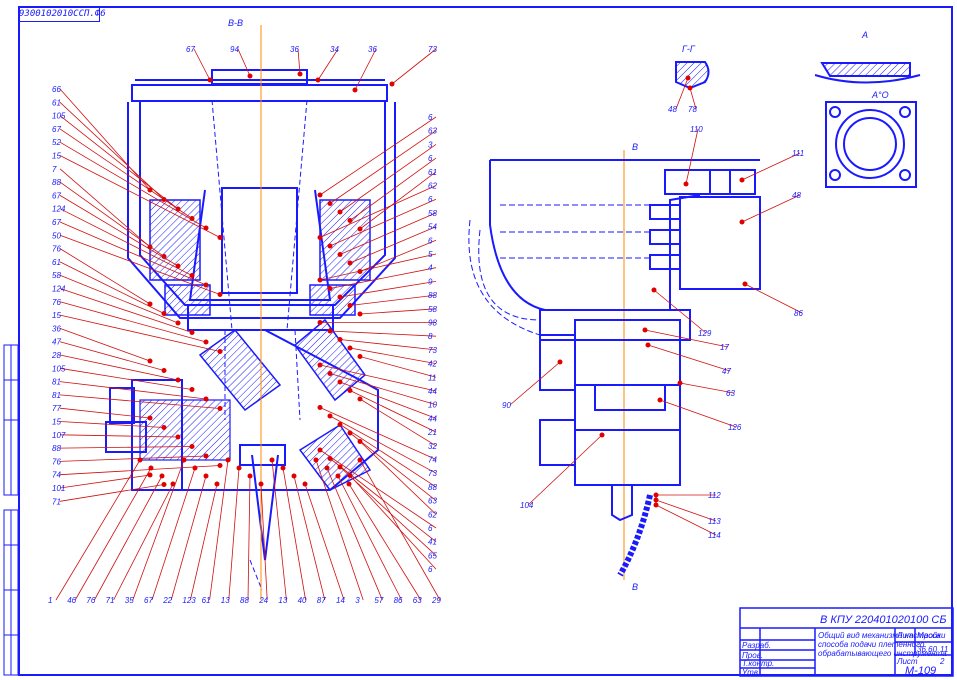  Describe the element at coordinates (250, 476) in the screenshot. I see `leader-dot-b10` at that location.